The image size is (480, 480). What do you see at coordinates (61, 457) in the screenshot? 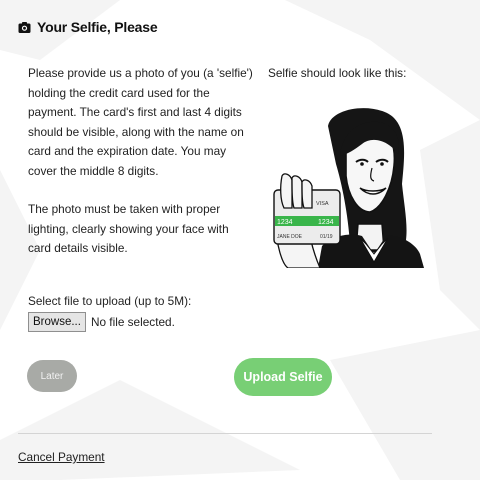
I see `cancel-payment-link: Cancel Payment` at bounding box center [61, 457].